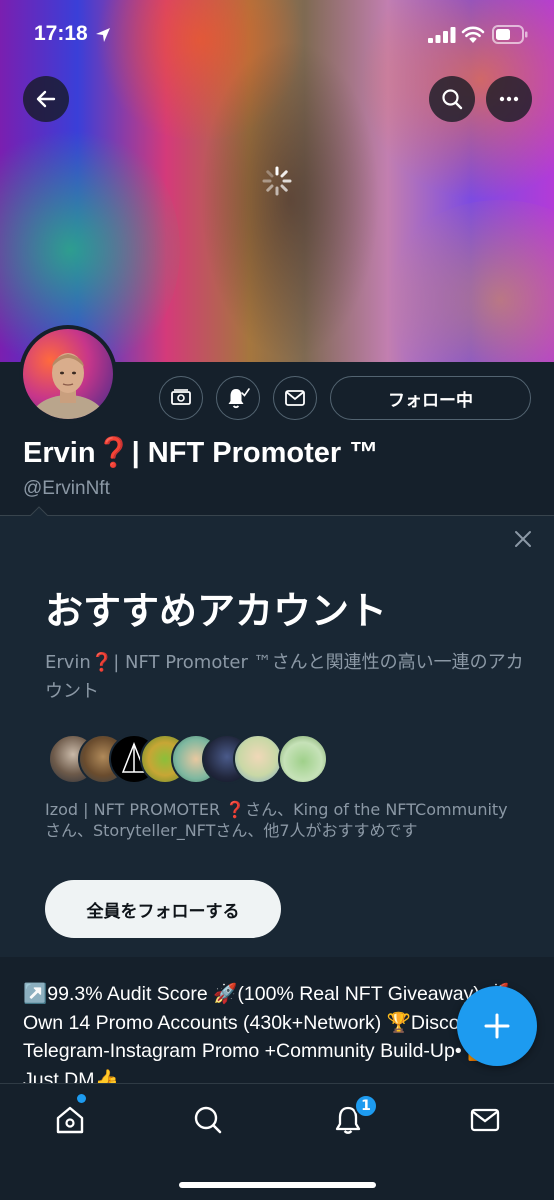 The height and width of the screenshot is (1200, 554). I want to click on location-arrow-icon, so click(103, 35).